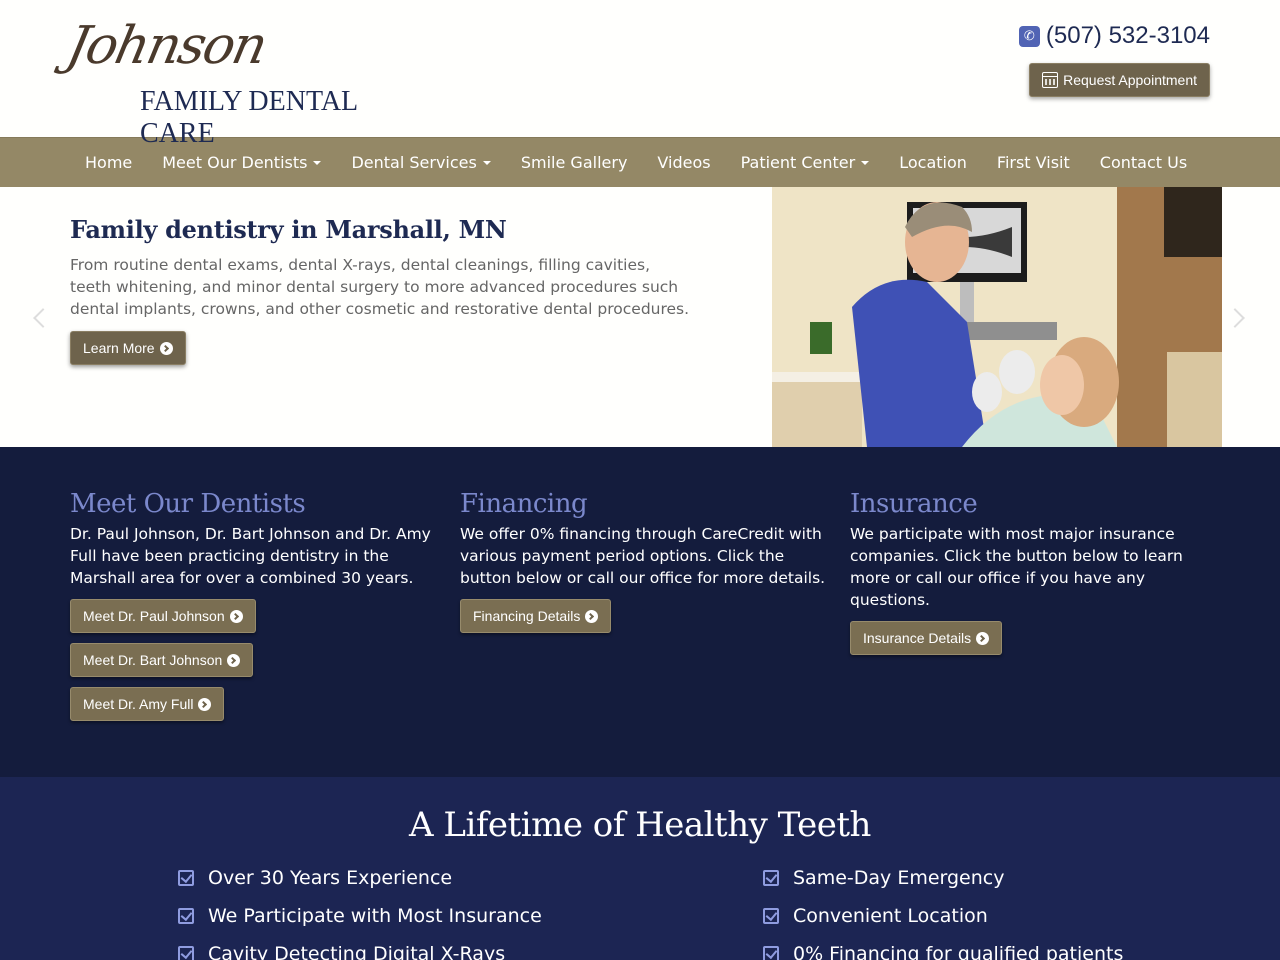 The image size is (1280, 960). I want to click on button-label: Financing Details, so click(527, 616).